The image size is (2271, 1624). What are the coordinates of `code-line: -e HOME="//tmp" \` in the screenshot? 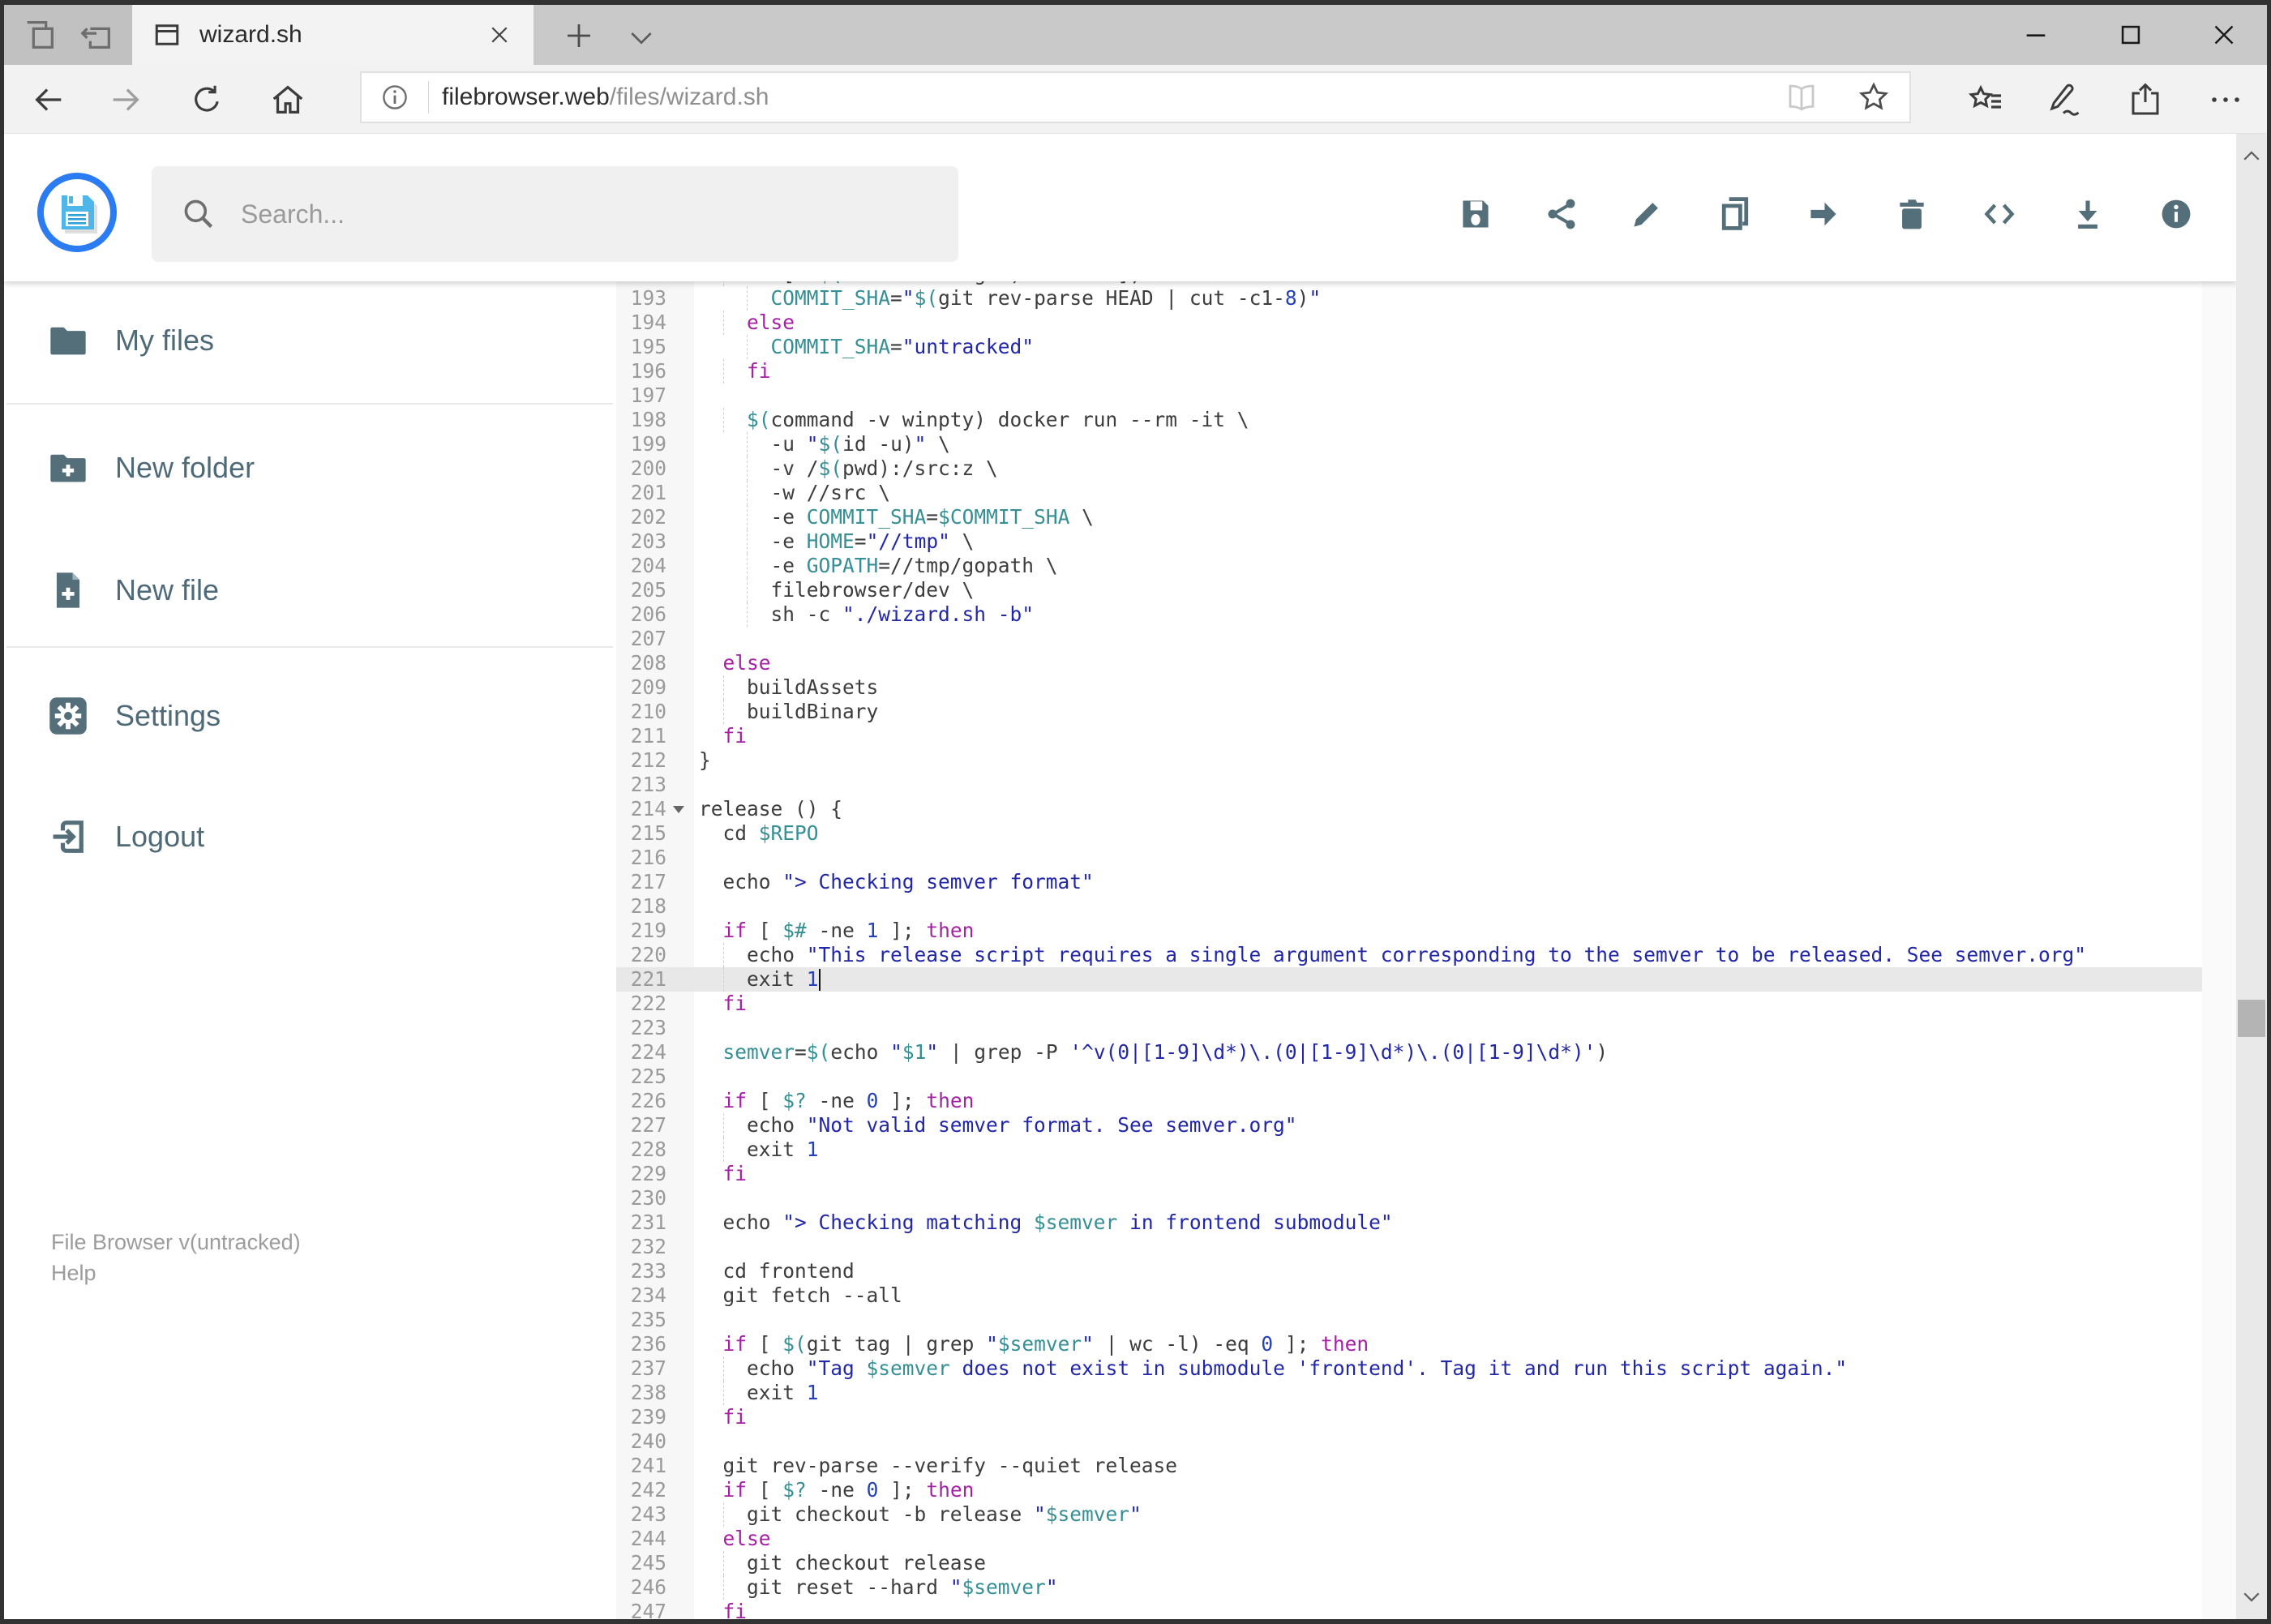 It's located at (834, 541).